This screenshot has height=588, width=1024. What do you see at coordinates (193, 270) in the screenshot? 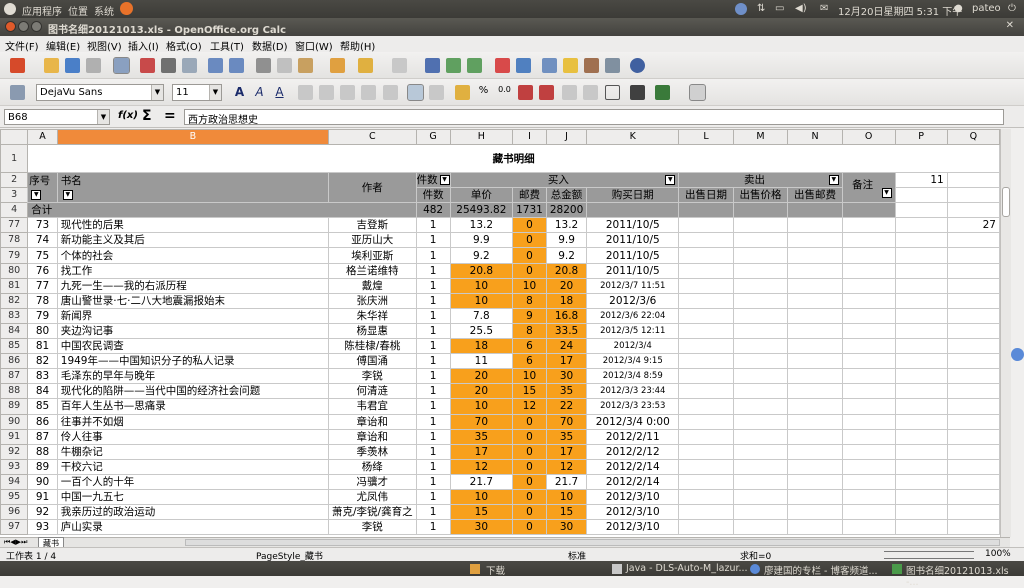
I see `book-name-cell: 找工作` at bounding box center [193, 270].